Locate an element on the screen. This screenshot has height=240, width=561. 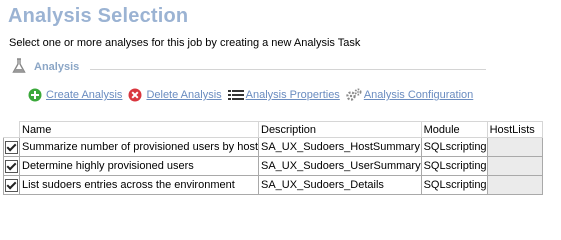
plus-circle-icon is located at coordinates (35, 95).